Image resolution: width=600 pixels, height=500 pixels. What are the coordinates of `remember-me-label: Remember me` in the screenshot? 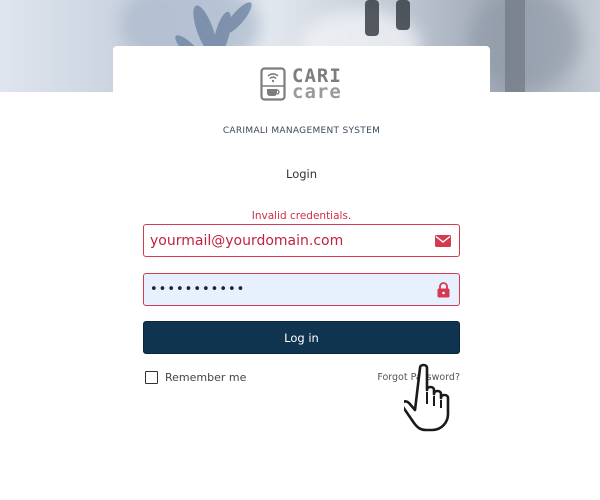 It's located at (206, 377).